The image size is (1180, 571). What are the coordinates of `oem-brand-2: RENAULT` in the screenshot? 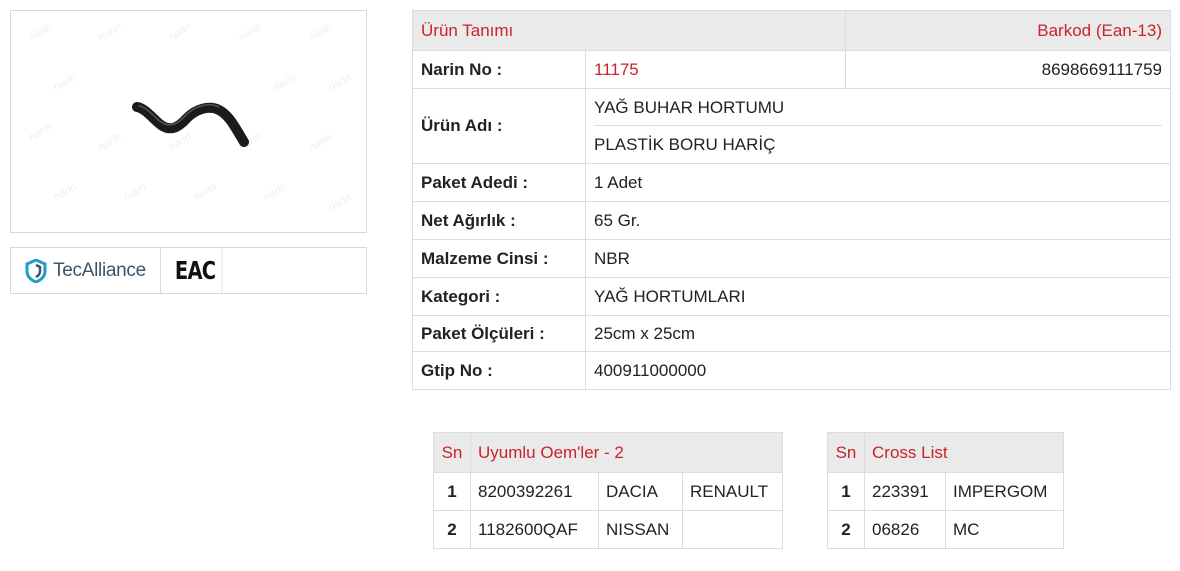 It's located at (732, 491).